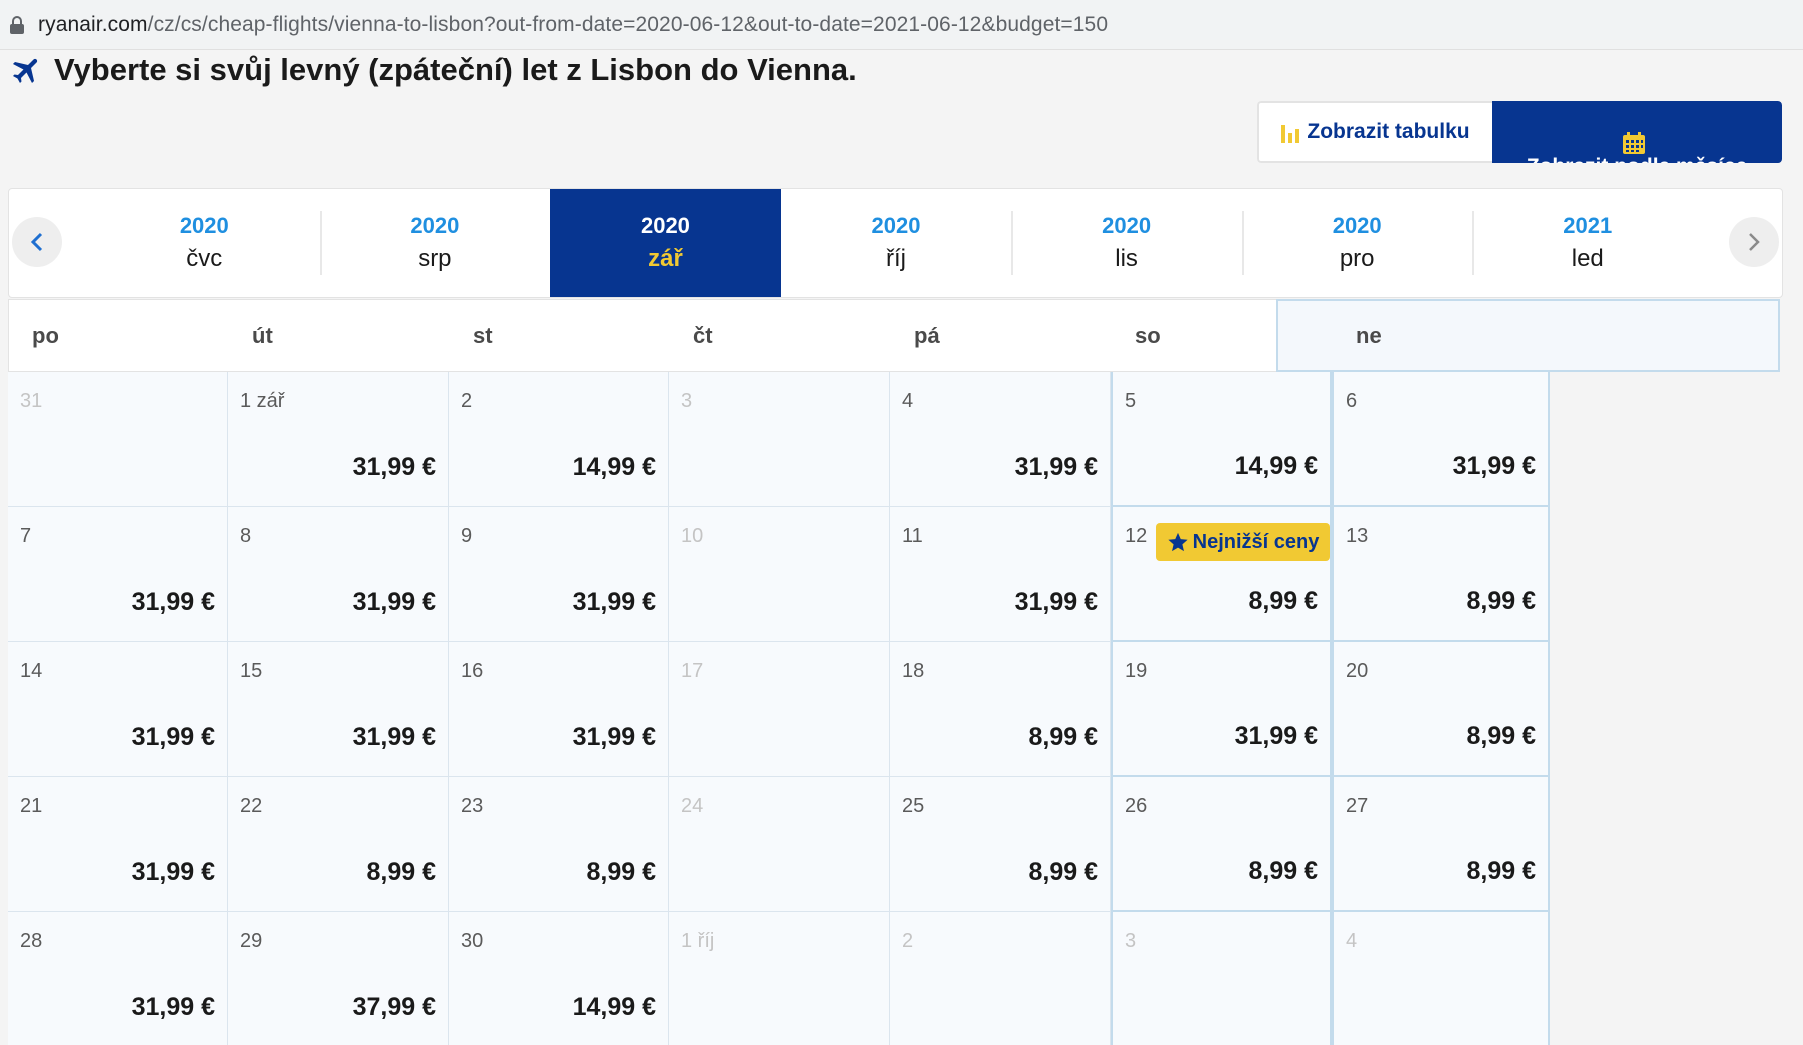 The height and width of the screenshot is (1045, 1803). I want to click on calendar-day: 28 31,99 €, so click(118, 978).